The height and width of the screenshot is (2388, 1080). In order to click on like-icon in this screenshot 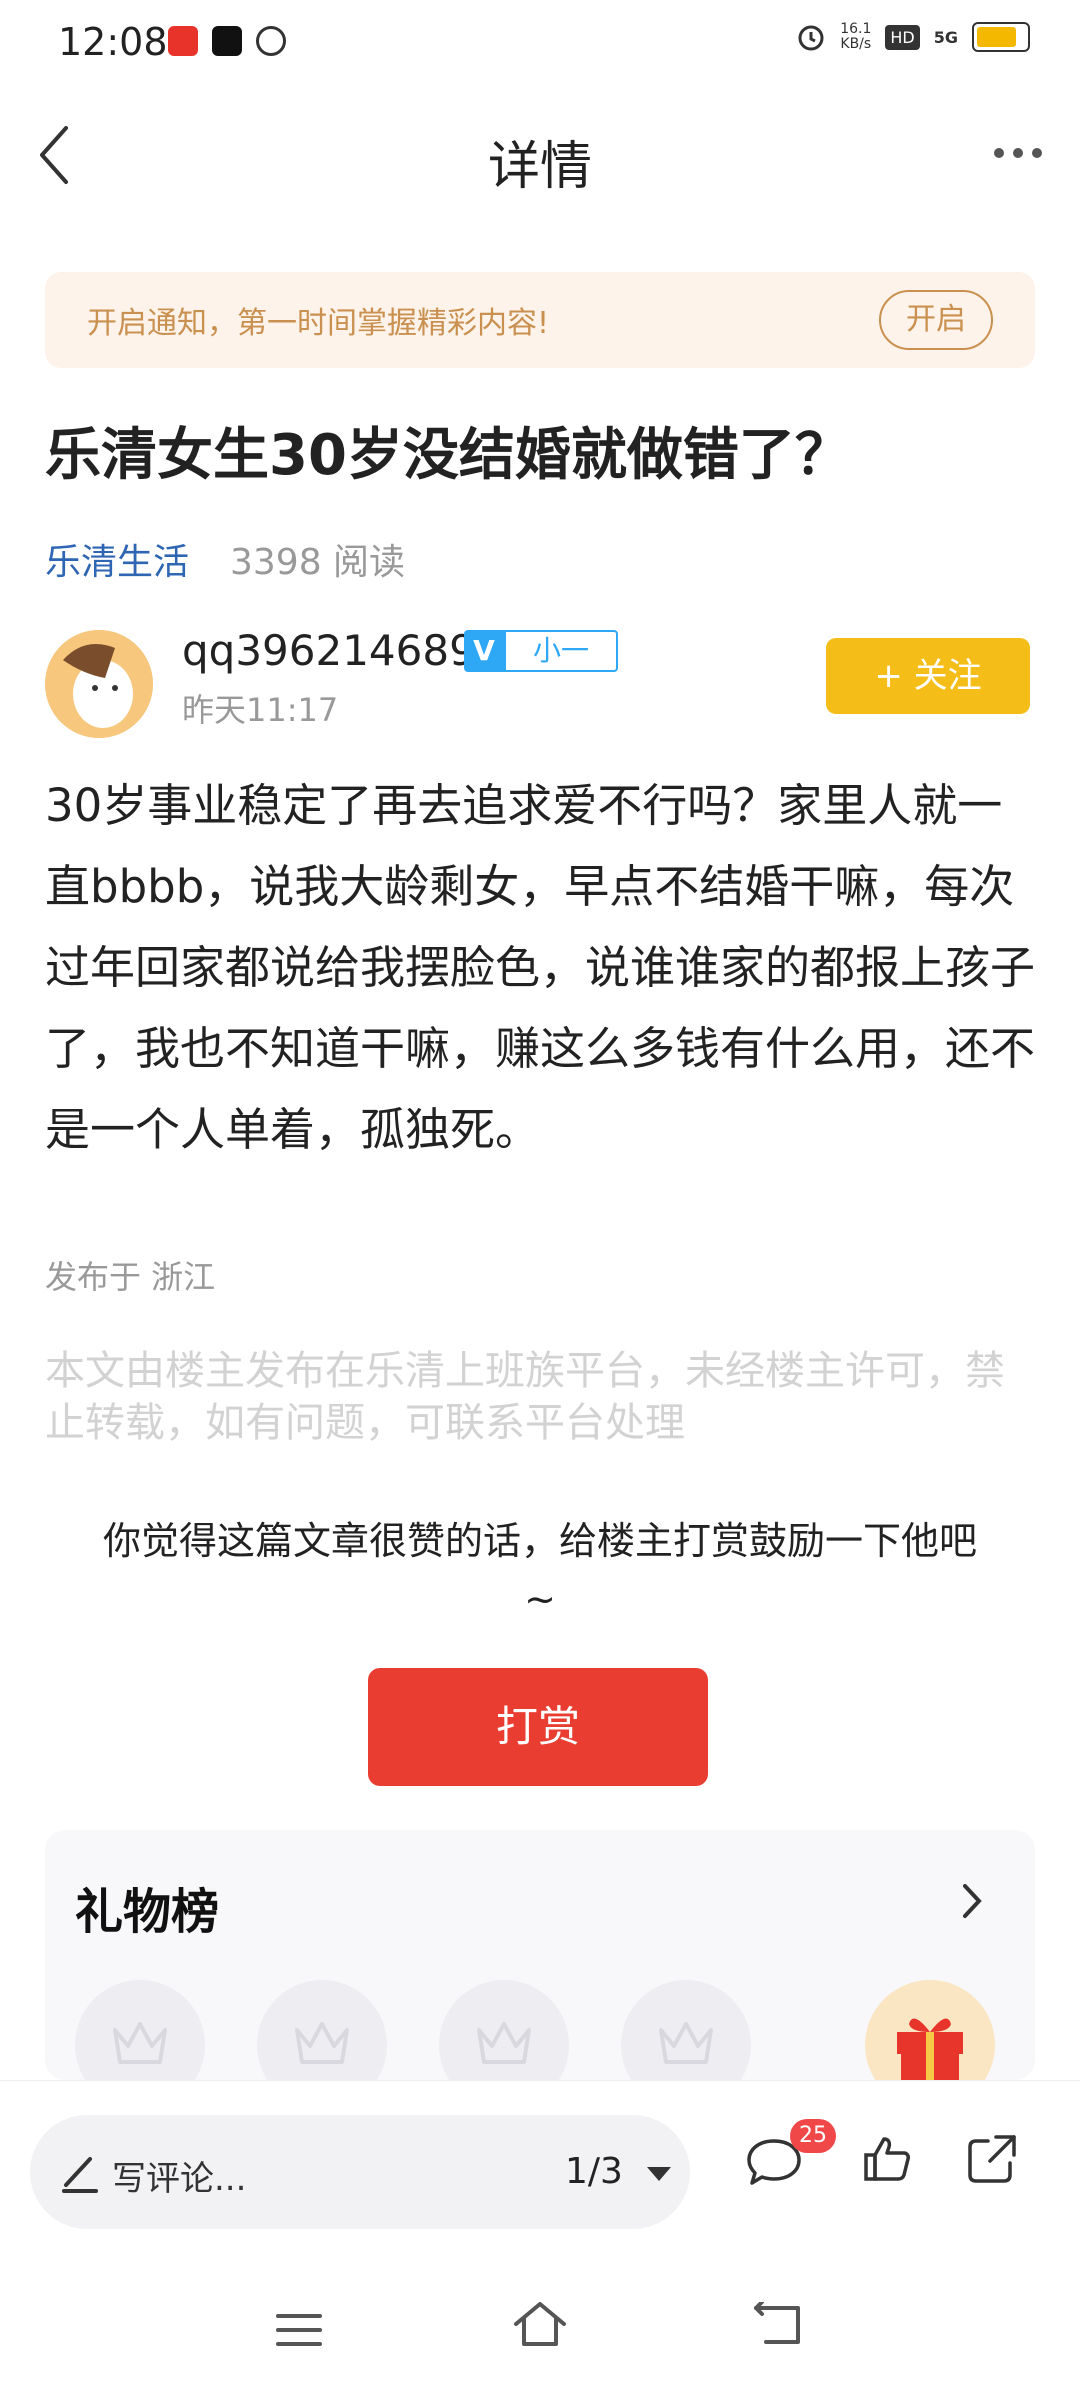, I will do `click(887, 2158)`.